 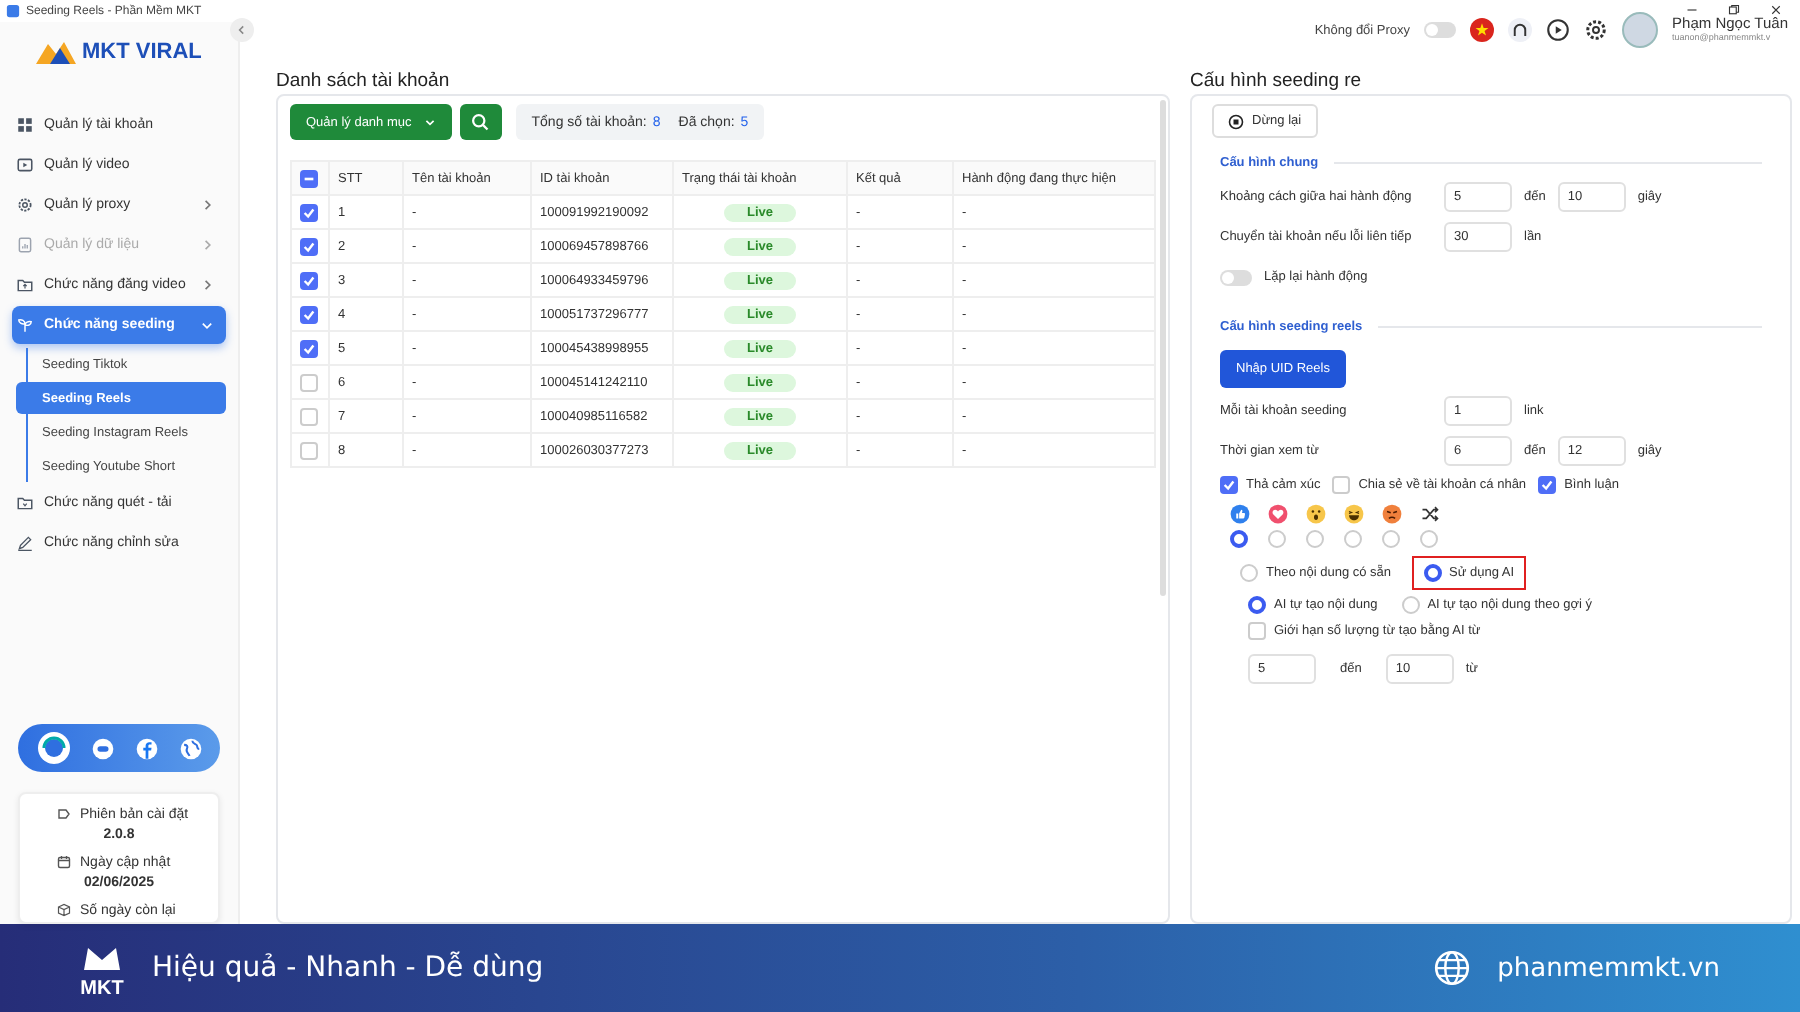 I want to click on surprised-face-icon, so click(x=1315, y=514).